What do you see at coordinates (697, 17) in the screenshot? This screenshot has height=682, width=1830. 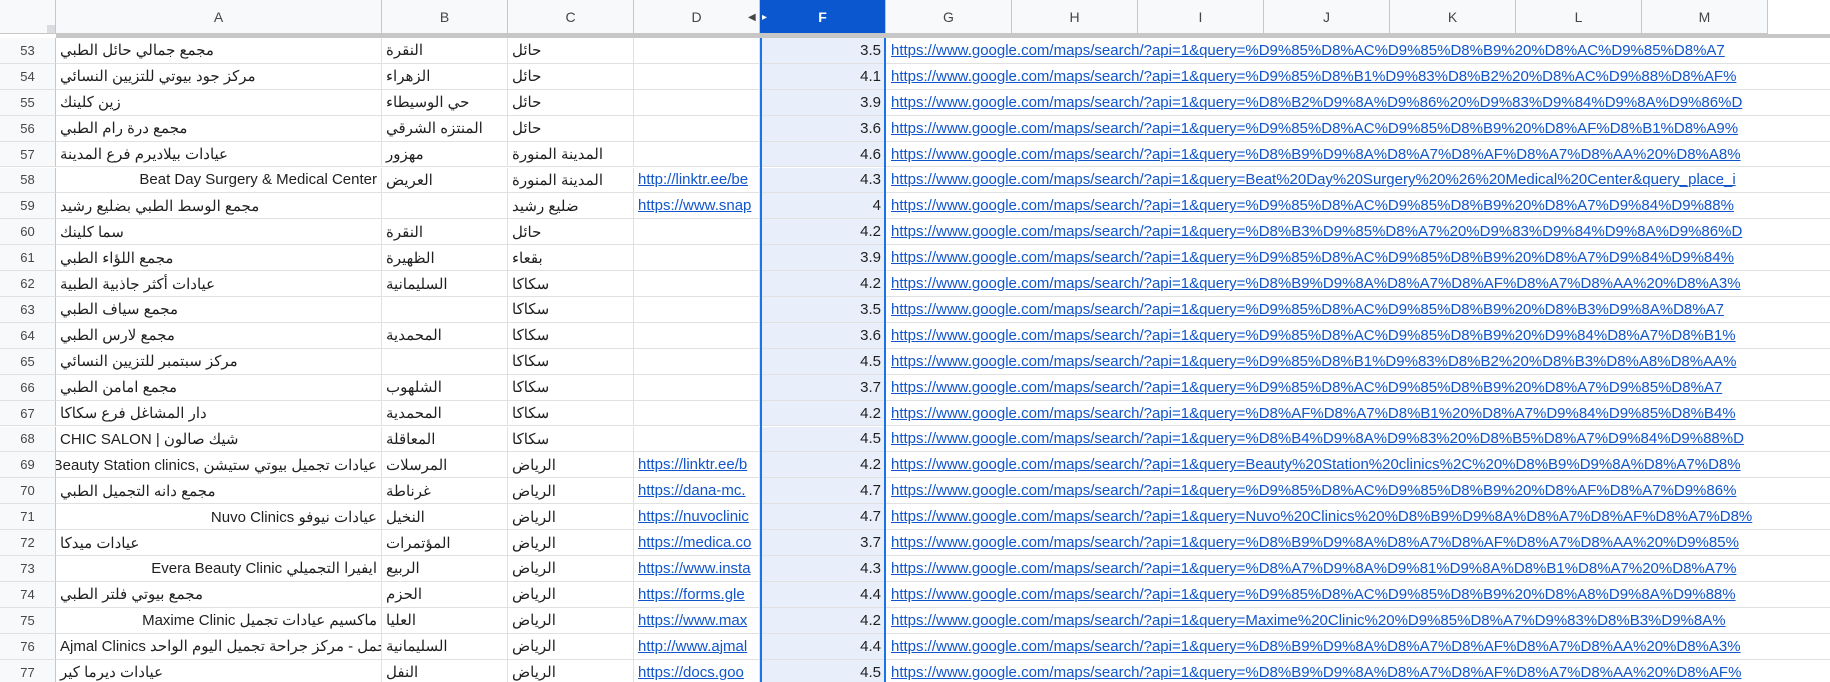 I see `column-header-d: D` at bounding box center [697, 17].